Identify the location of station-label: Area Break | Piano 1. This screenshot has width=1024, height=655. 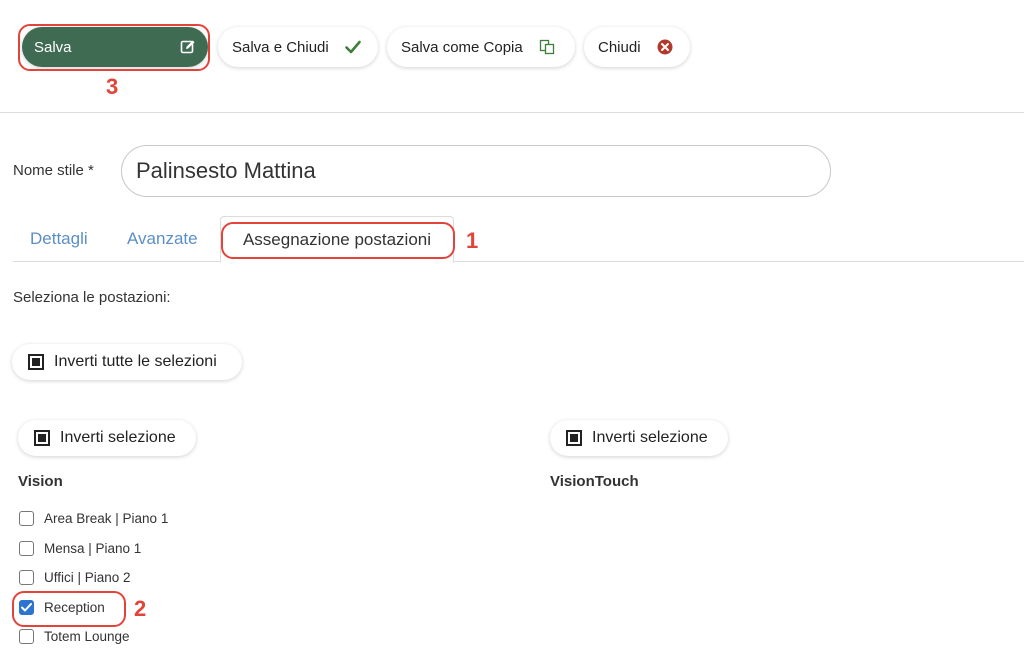
(106, 518).